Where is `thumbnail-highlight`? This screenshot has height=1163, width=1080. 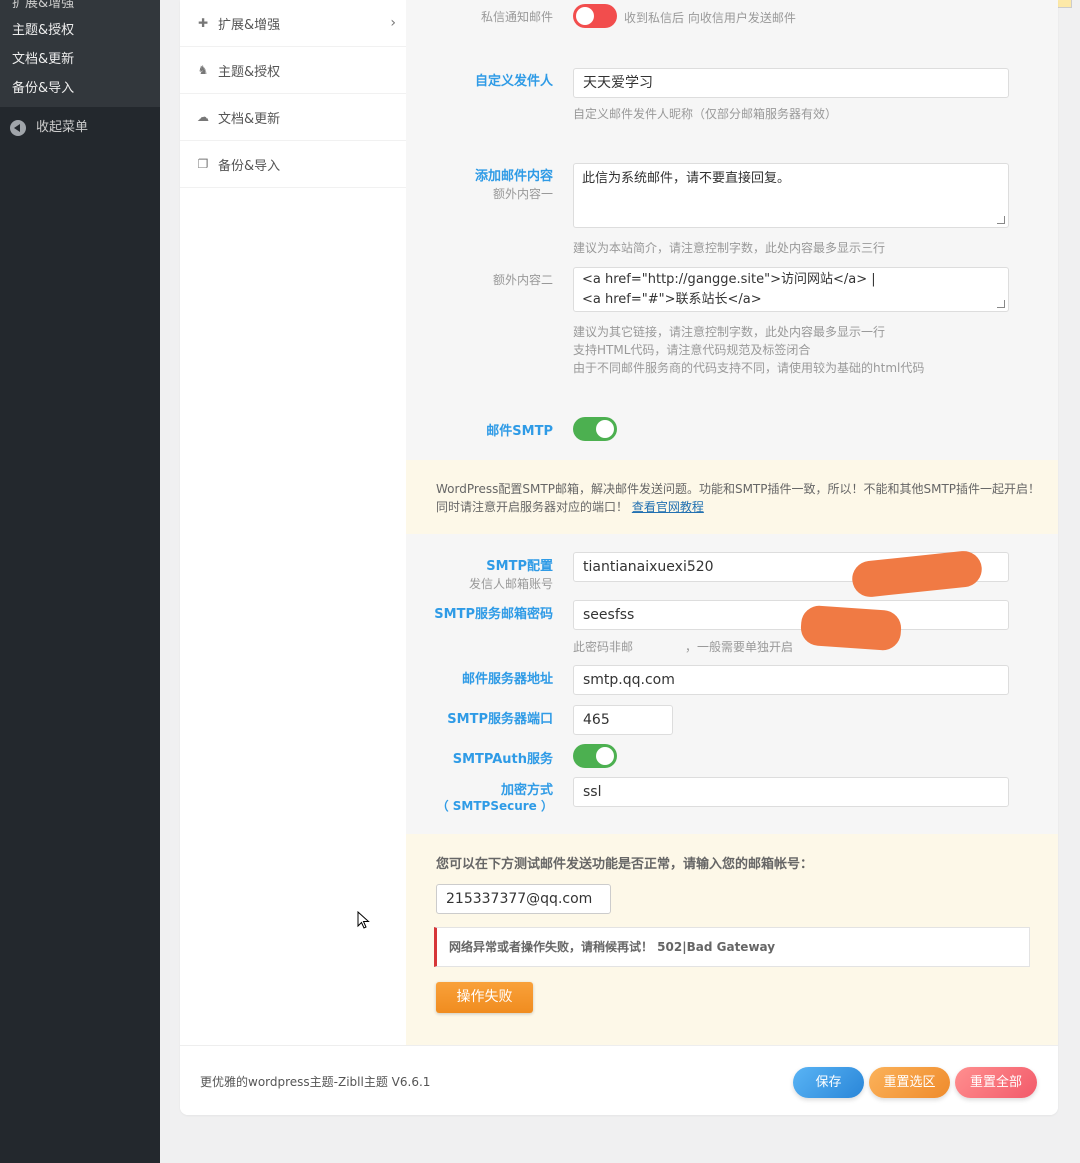 thumbnail-highlight is located at coordinates (1064, 3).